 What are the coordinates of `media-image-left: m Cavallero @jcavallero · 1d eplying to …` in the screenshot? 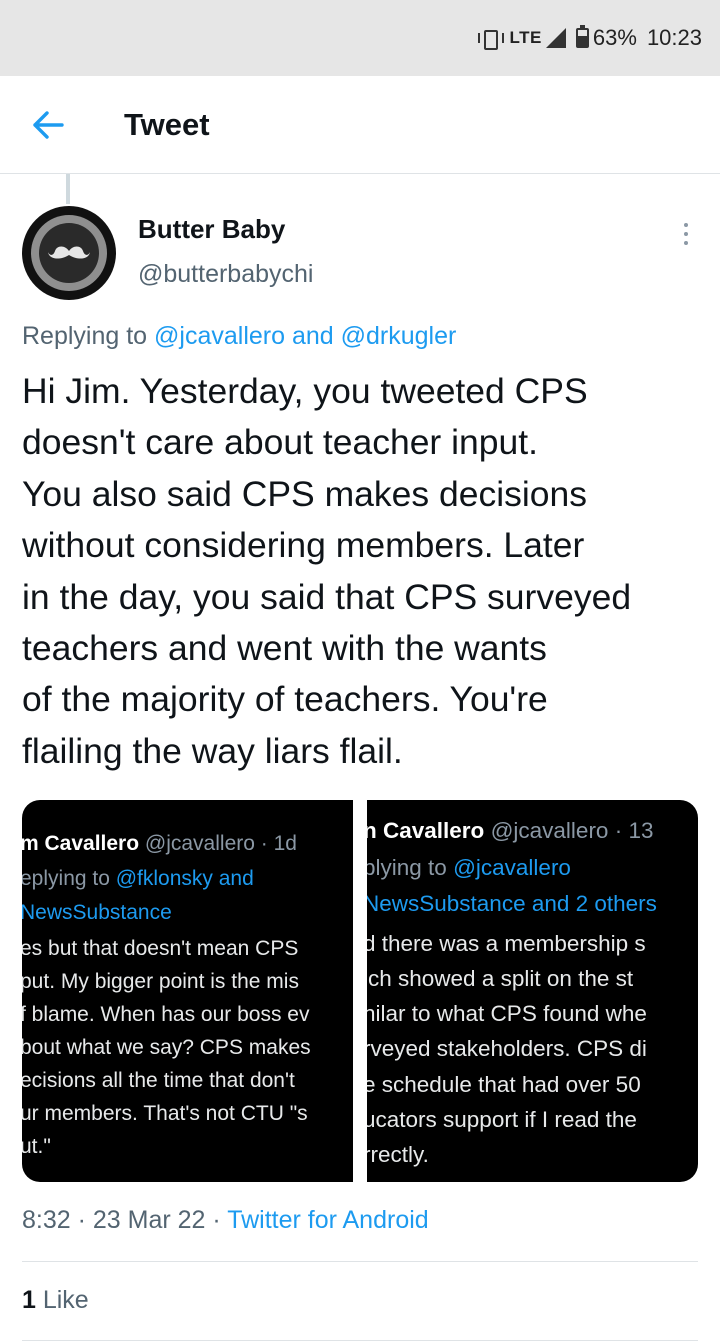 It's located at (187, 991).